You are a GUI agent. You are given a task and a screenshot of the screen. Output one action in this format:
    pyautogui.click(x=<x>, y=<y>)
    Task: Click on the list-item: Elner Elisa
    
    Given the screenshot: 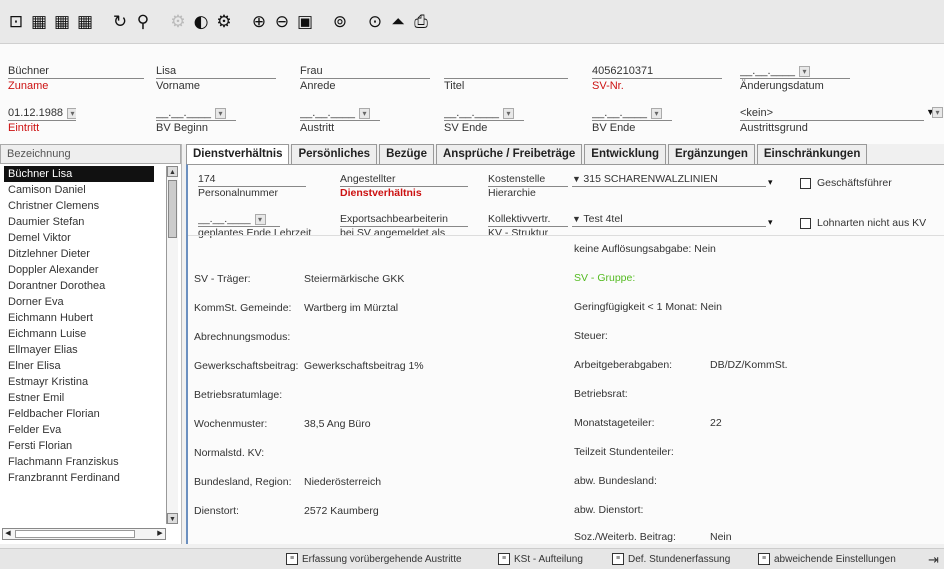 What is the action you would take?
    pyautogui.click(x=82, y=366)
    